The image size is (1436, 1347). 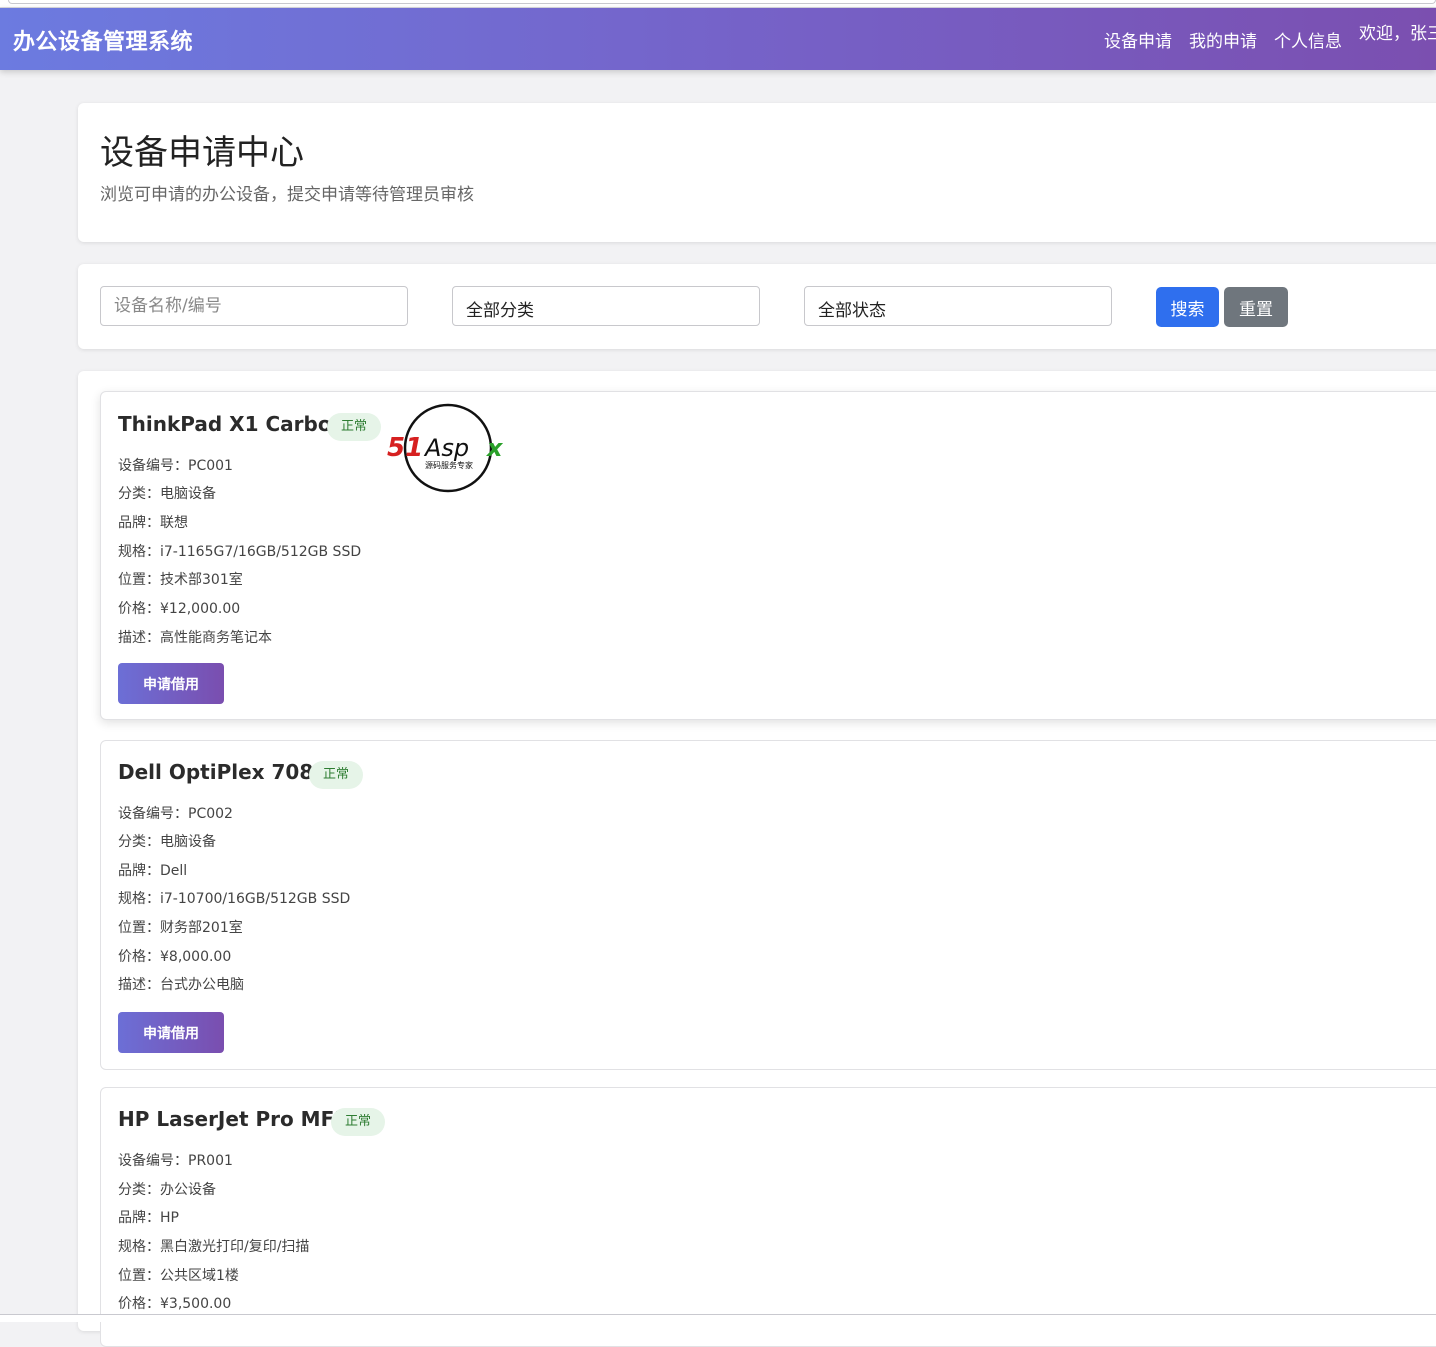 I want to click on device-code: 设备编号：PC002, so click(x=175, y=814).